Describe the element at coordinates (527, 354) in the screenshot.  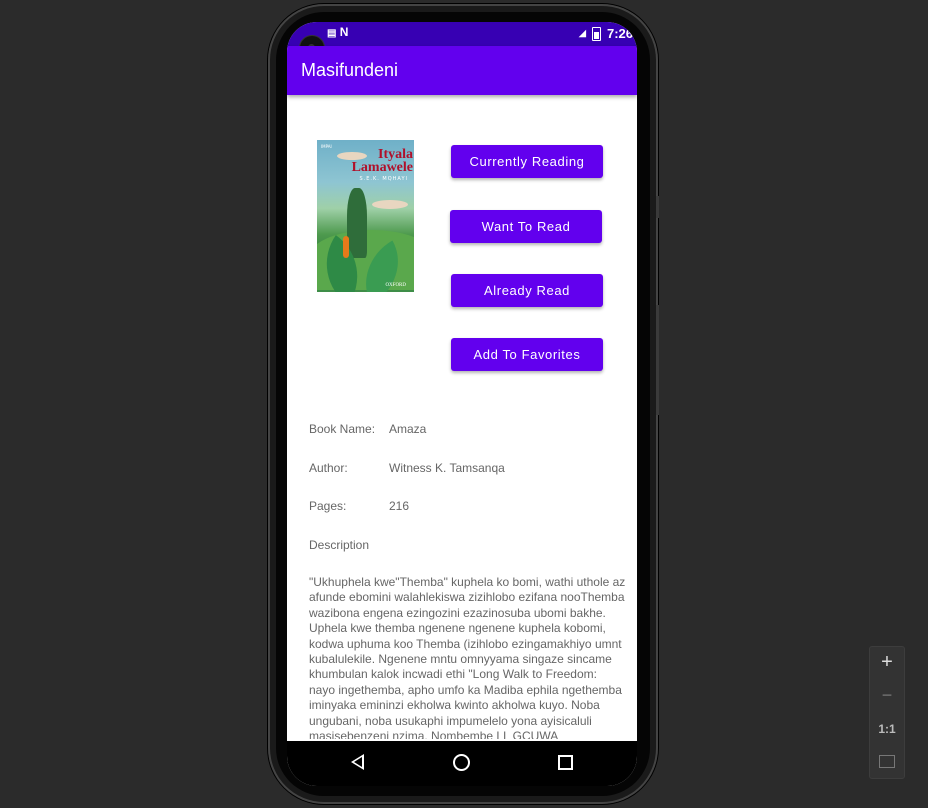
I see `add-to-favorites-button: Add To Favorites` at that location.